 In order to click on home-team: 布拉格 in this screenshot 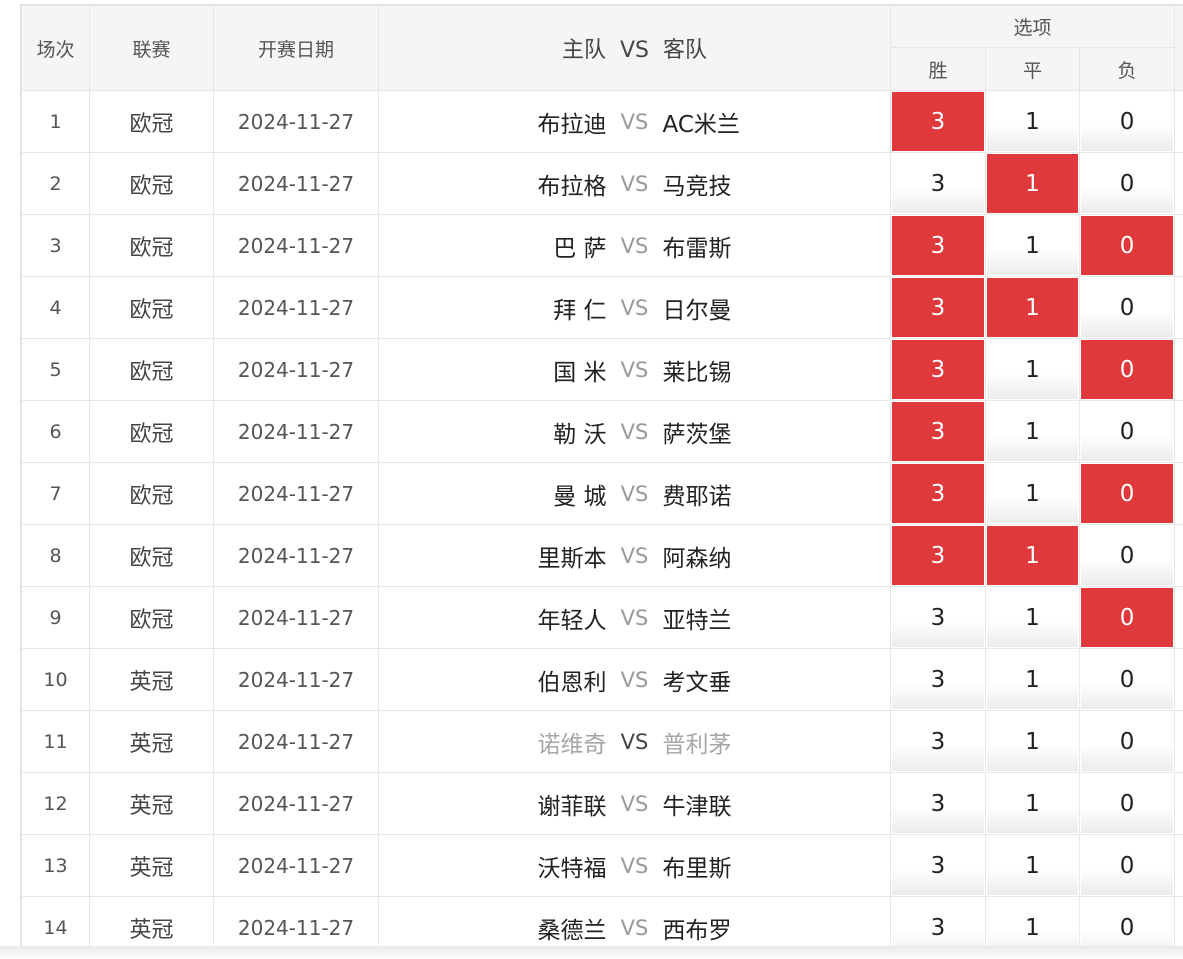, I will do `click(572, 186)`.